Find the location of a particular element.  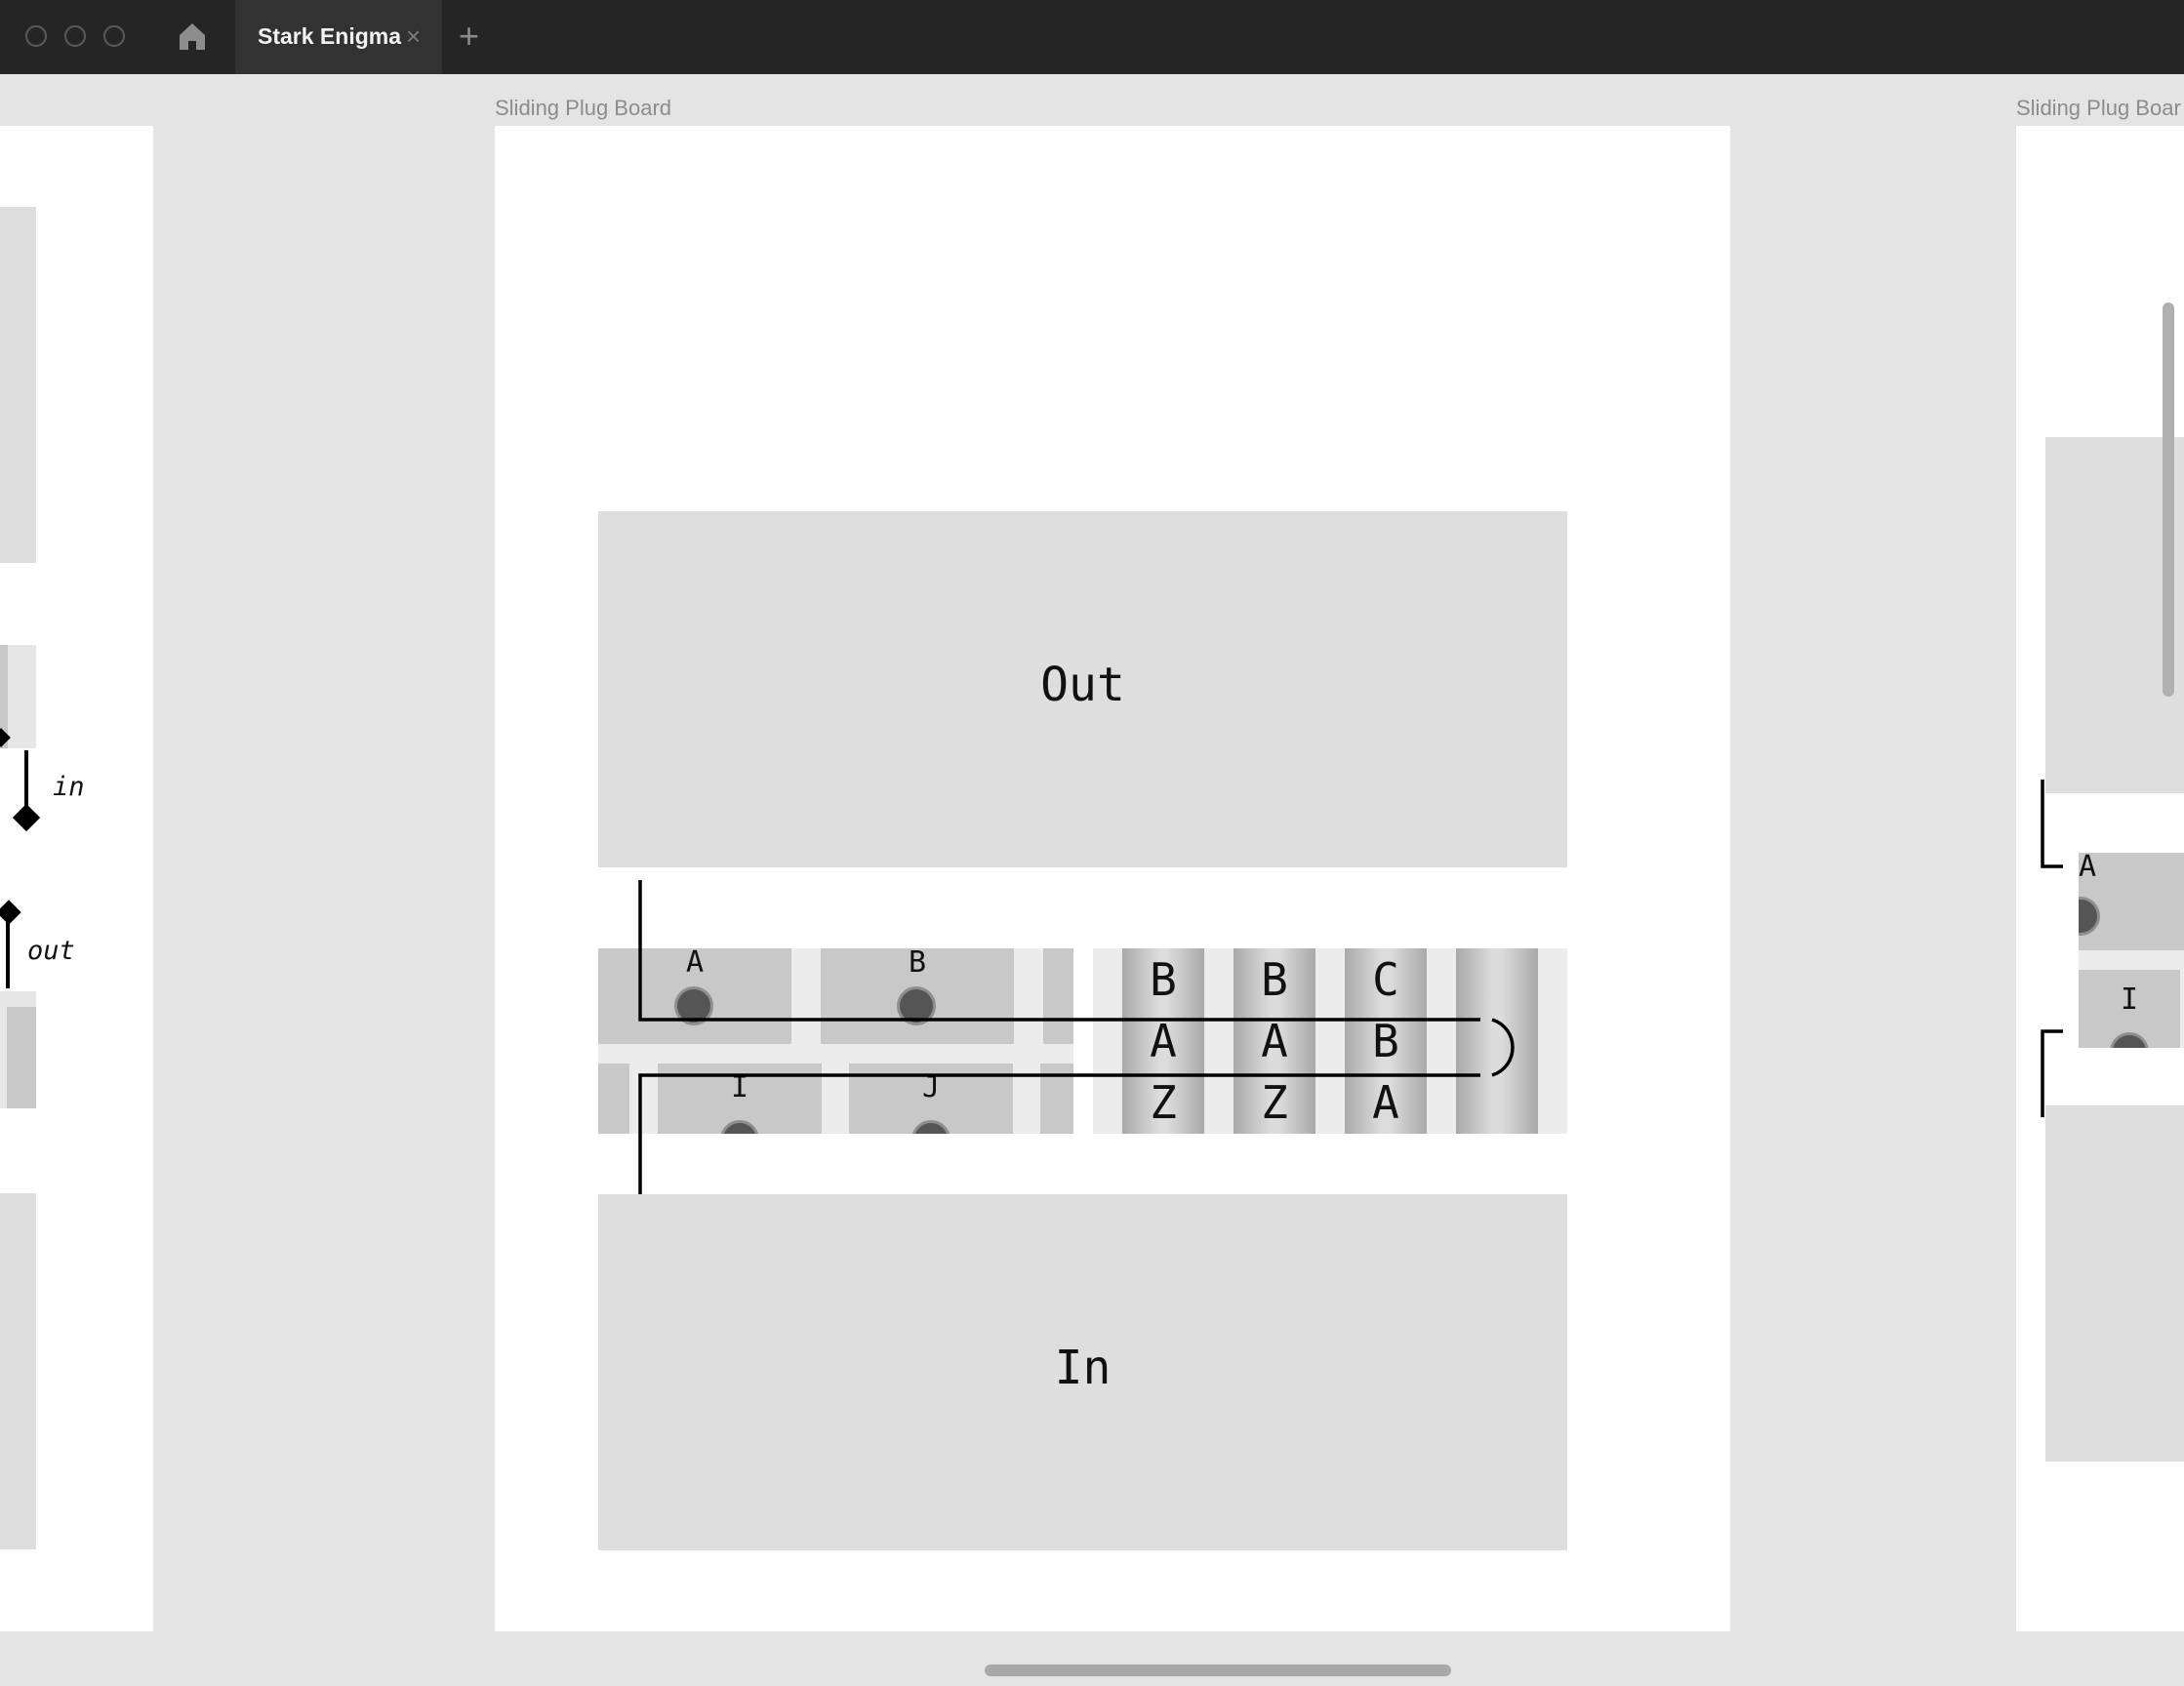

frame-left: in out is located at coordinates (76, 878).